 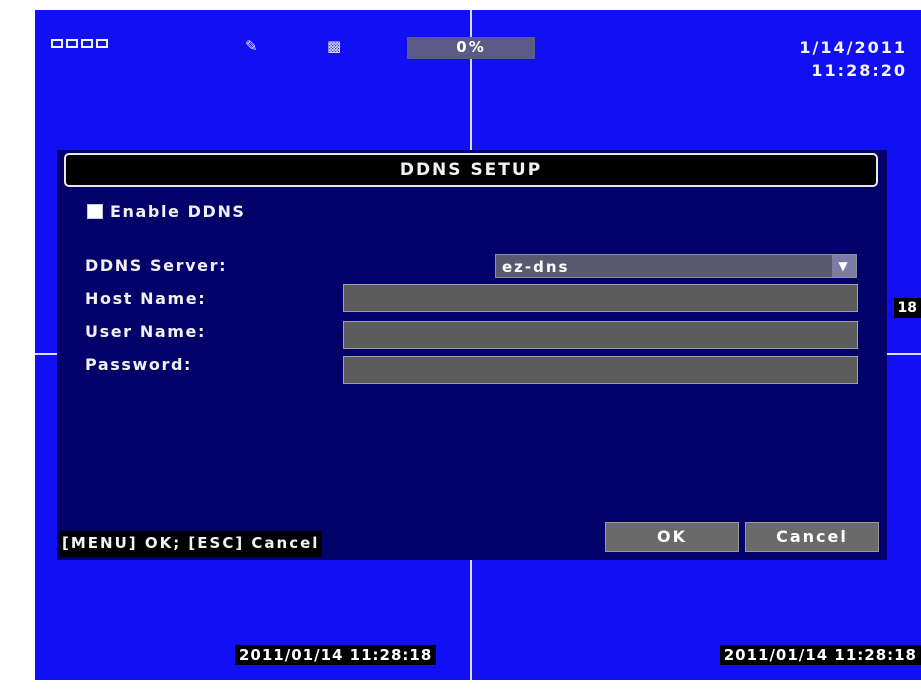 What do you see at coordinates (336, 655) in the screenshot?
I see `camera-timestamp-left: 2011/01/14 11:28:18` at bounding box center [336, 655].